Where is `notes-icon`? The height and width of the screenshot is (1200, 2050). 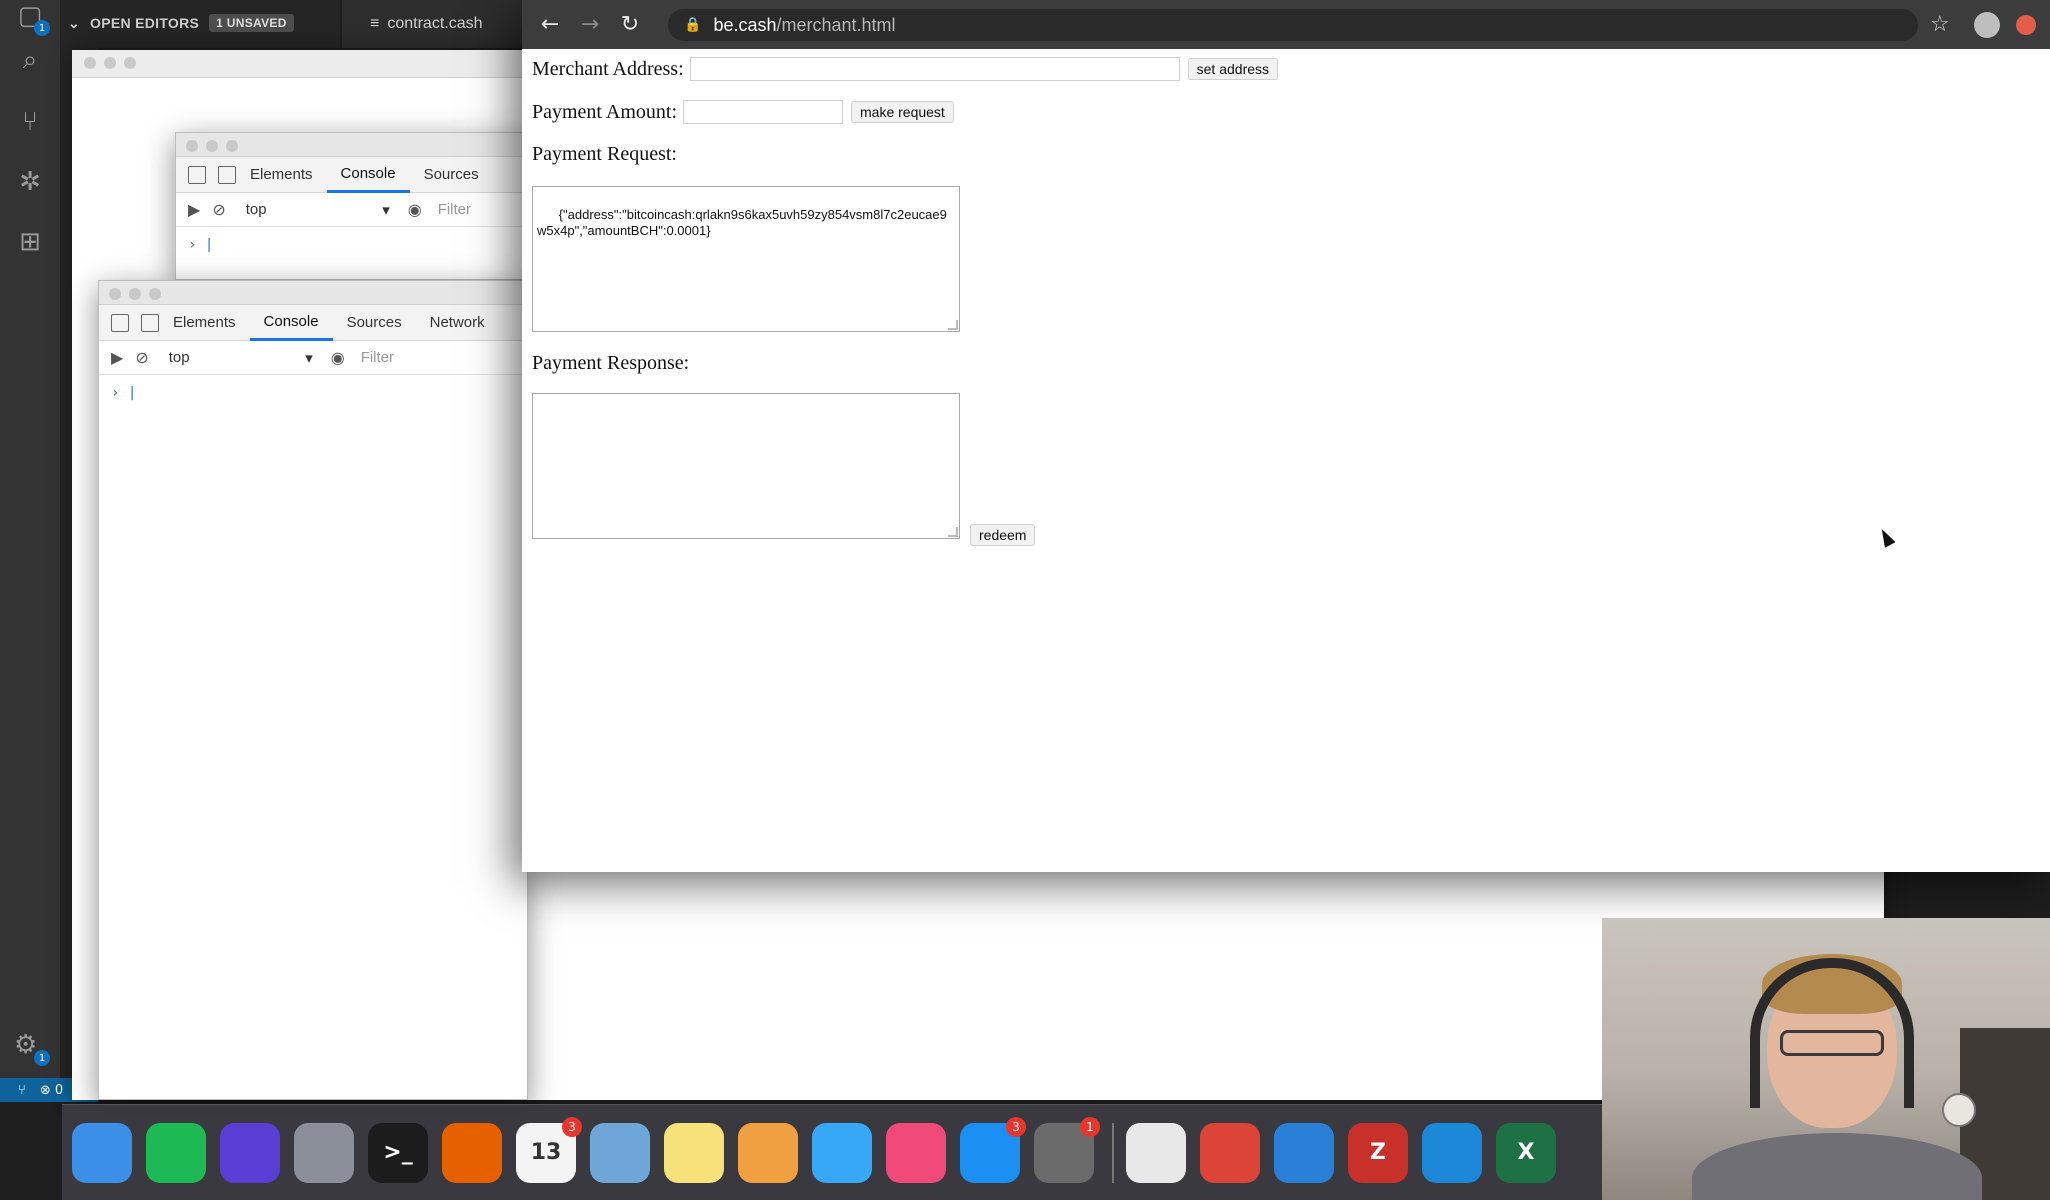 notes-icon is located at coordinates (694, 1152).